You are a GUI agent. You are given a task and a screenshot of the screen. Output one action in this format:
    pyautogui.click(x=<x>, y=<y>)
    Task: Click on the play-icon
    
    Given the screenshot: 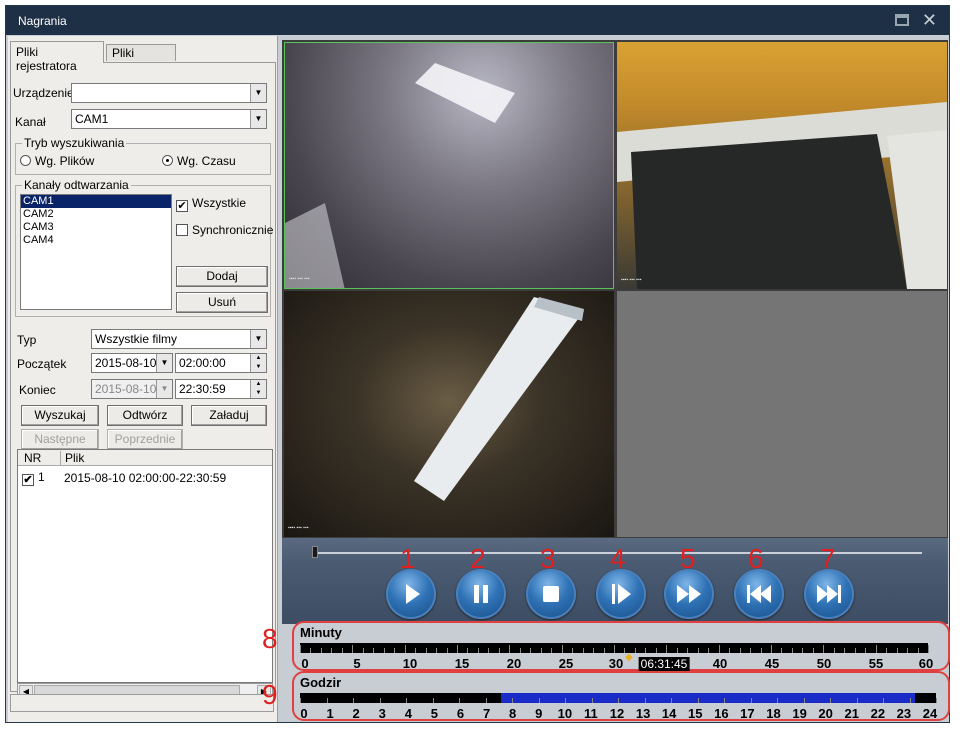 What is the action you would take?
    pyautogui.click(x=411, y=594)
    